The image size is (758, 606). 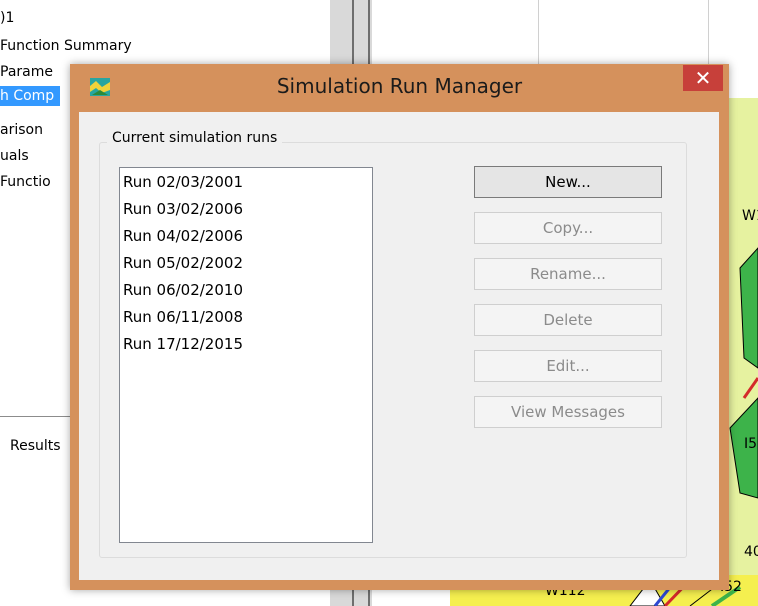 What do you see at coordinates (183, 263) in the screenshot?
I see `run-list-item: Run 05/02/2002` at bounding box center [183, 263].